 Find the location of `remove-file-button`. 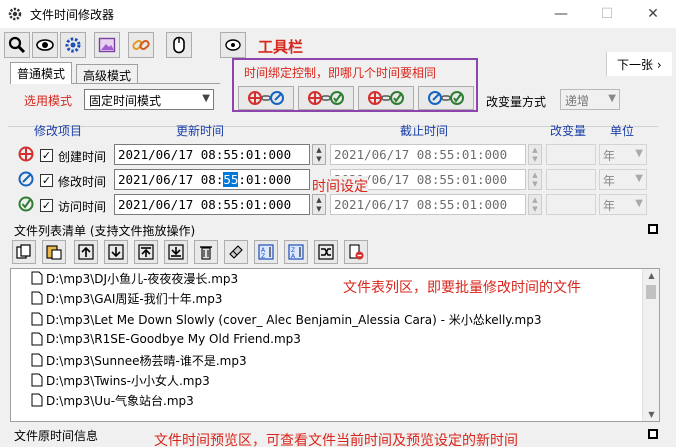

remove-file-button is located at coordinates (356, 252).